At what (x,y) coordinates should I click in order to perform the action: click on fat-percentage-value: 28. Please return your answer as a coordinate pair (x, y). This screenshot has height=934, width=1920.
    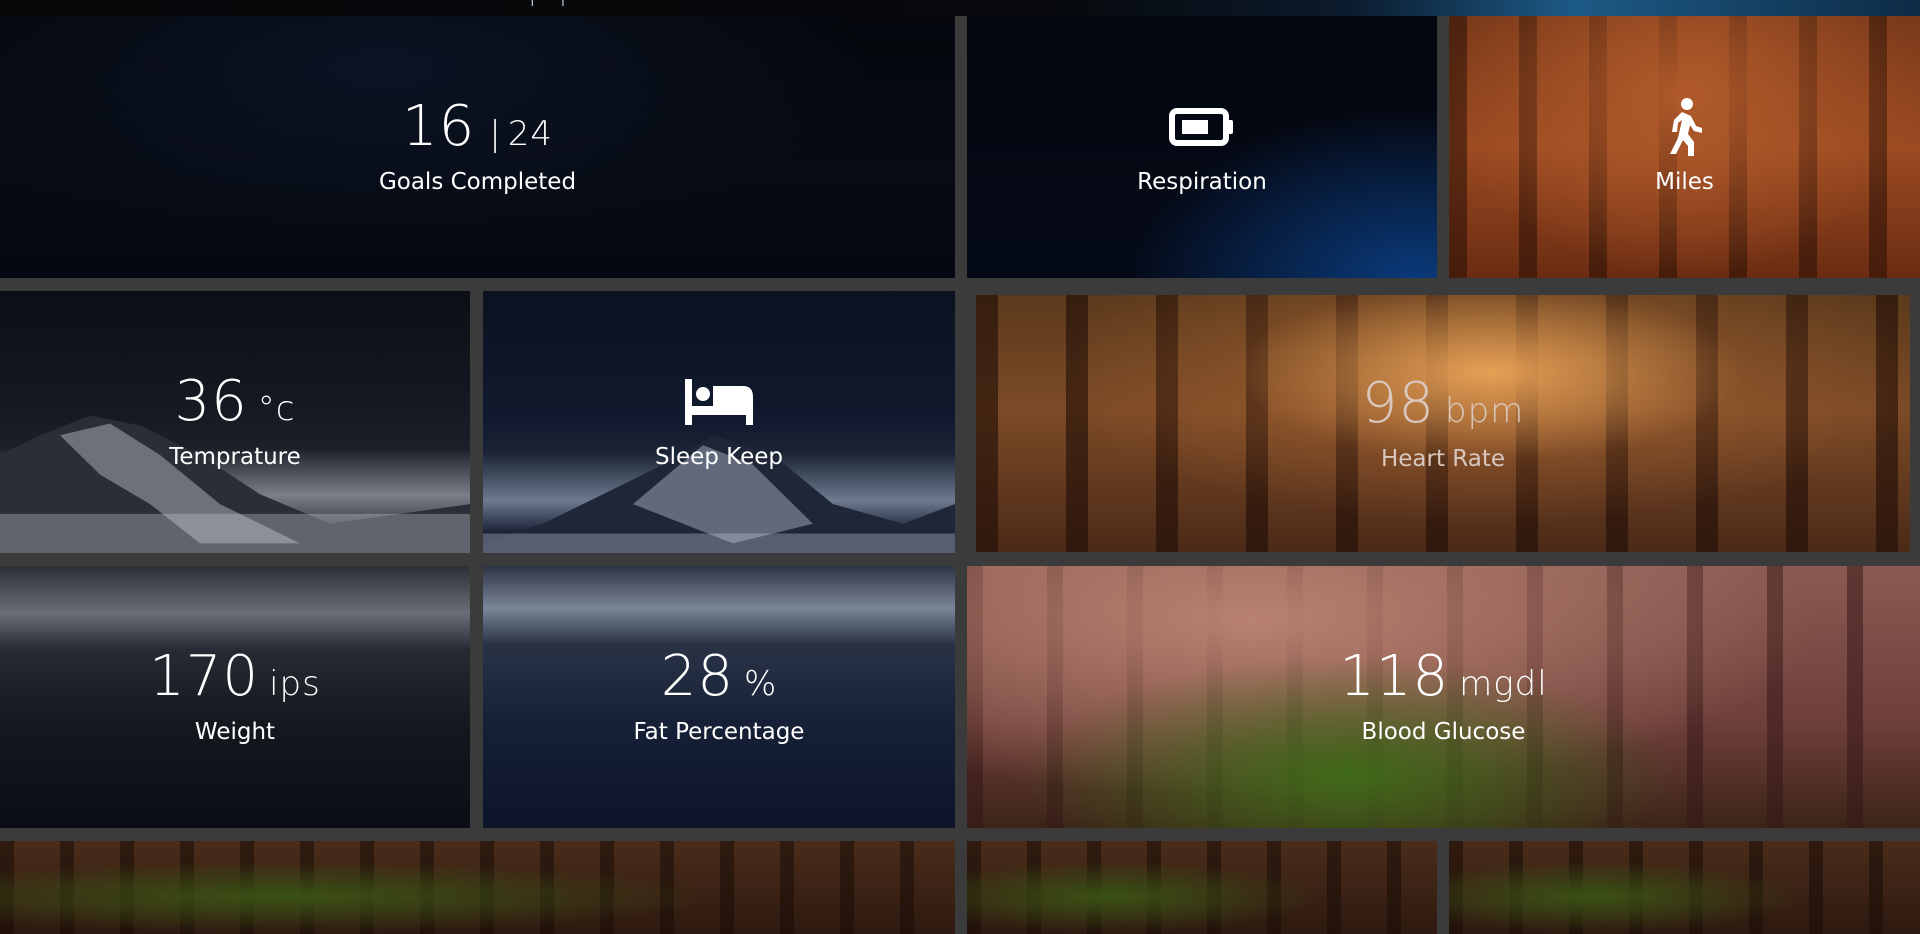
    Looking at the image, I should click on (697, 676).